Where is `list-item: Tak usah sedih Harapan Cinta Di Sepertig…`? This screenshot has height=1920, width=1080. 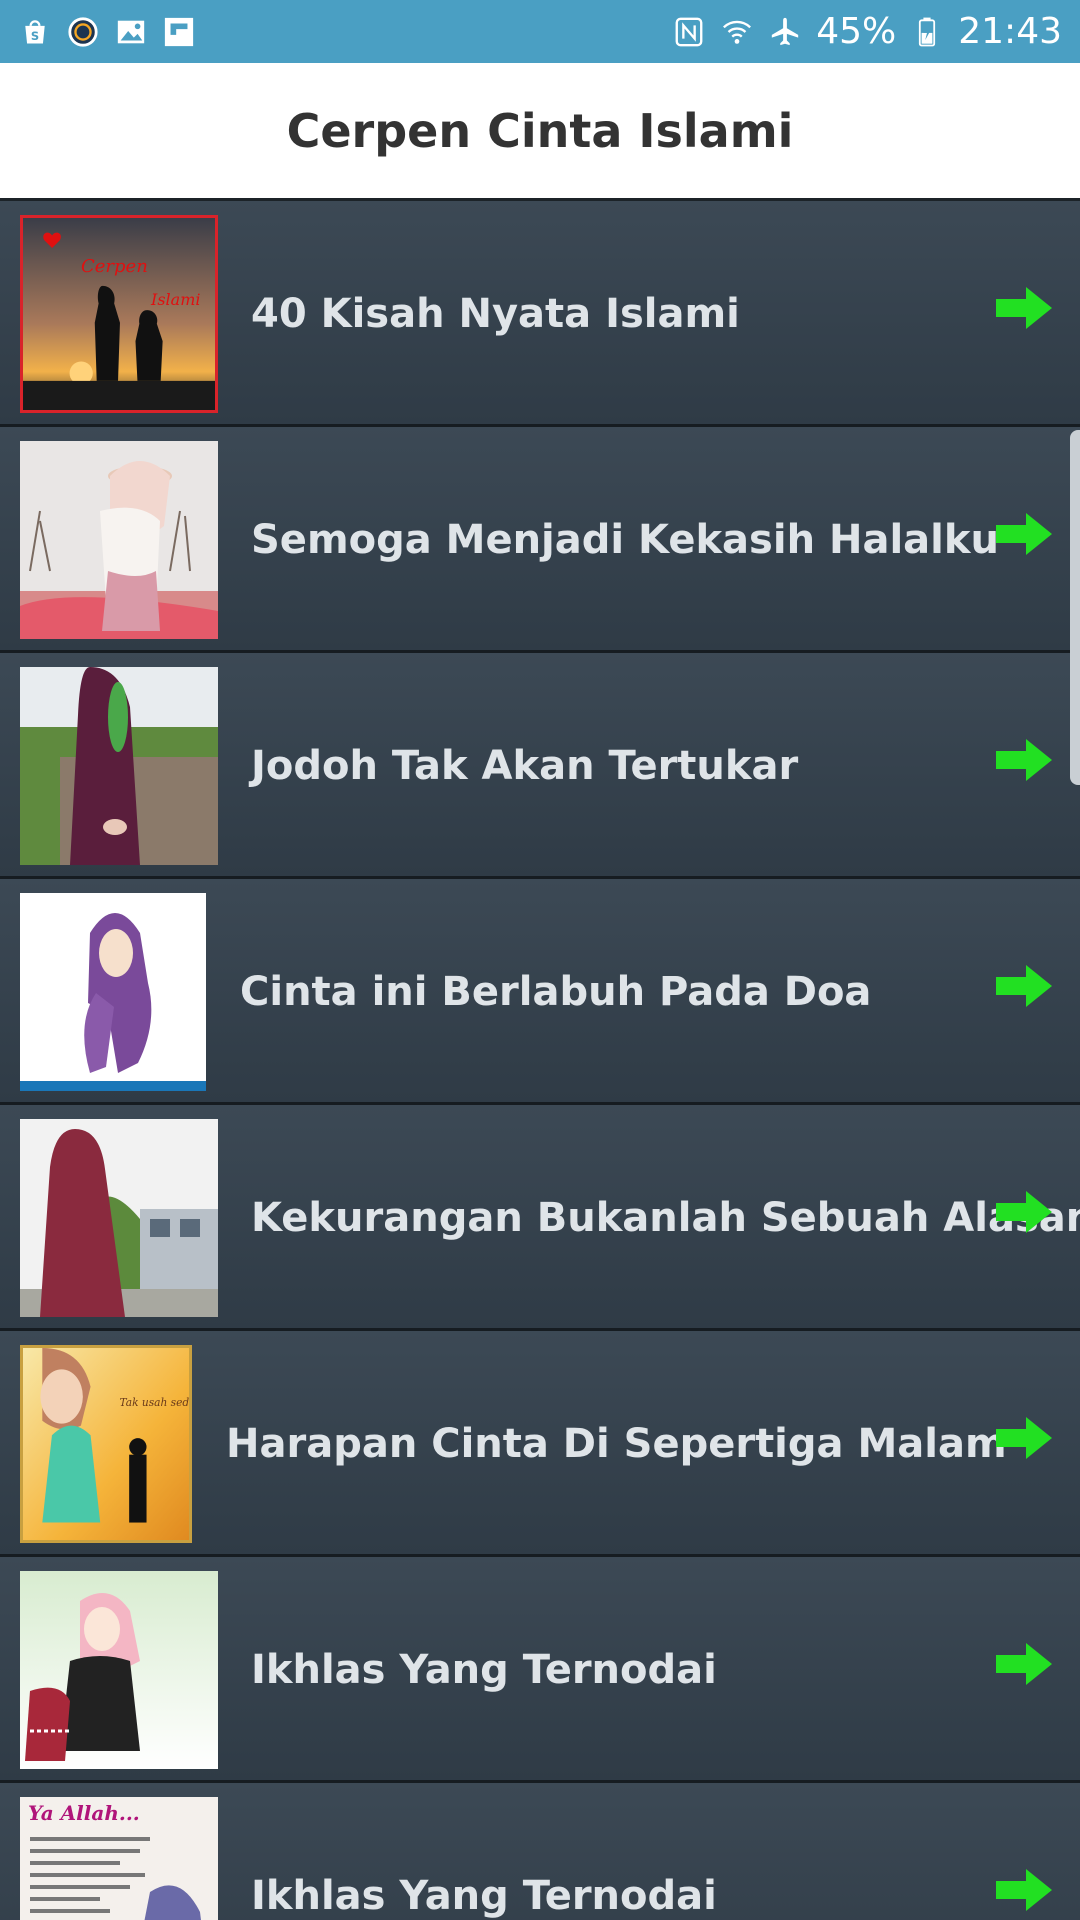 list-item: Tak usah sedih Harapan Cinta Di Sepertig… is located at coordinates (540, 1444).